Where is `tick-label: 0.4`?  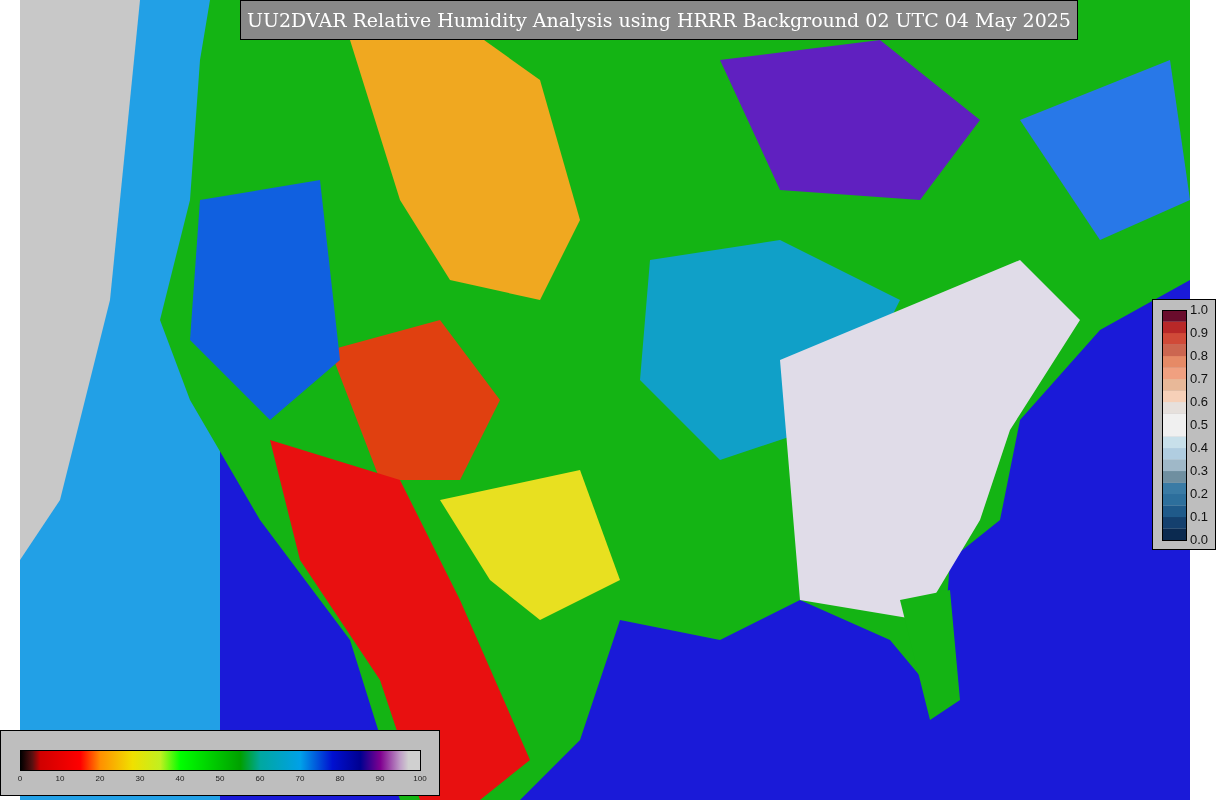
tick-label: 0.4 is located at coordinates (1199, 448).